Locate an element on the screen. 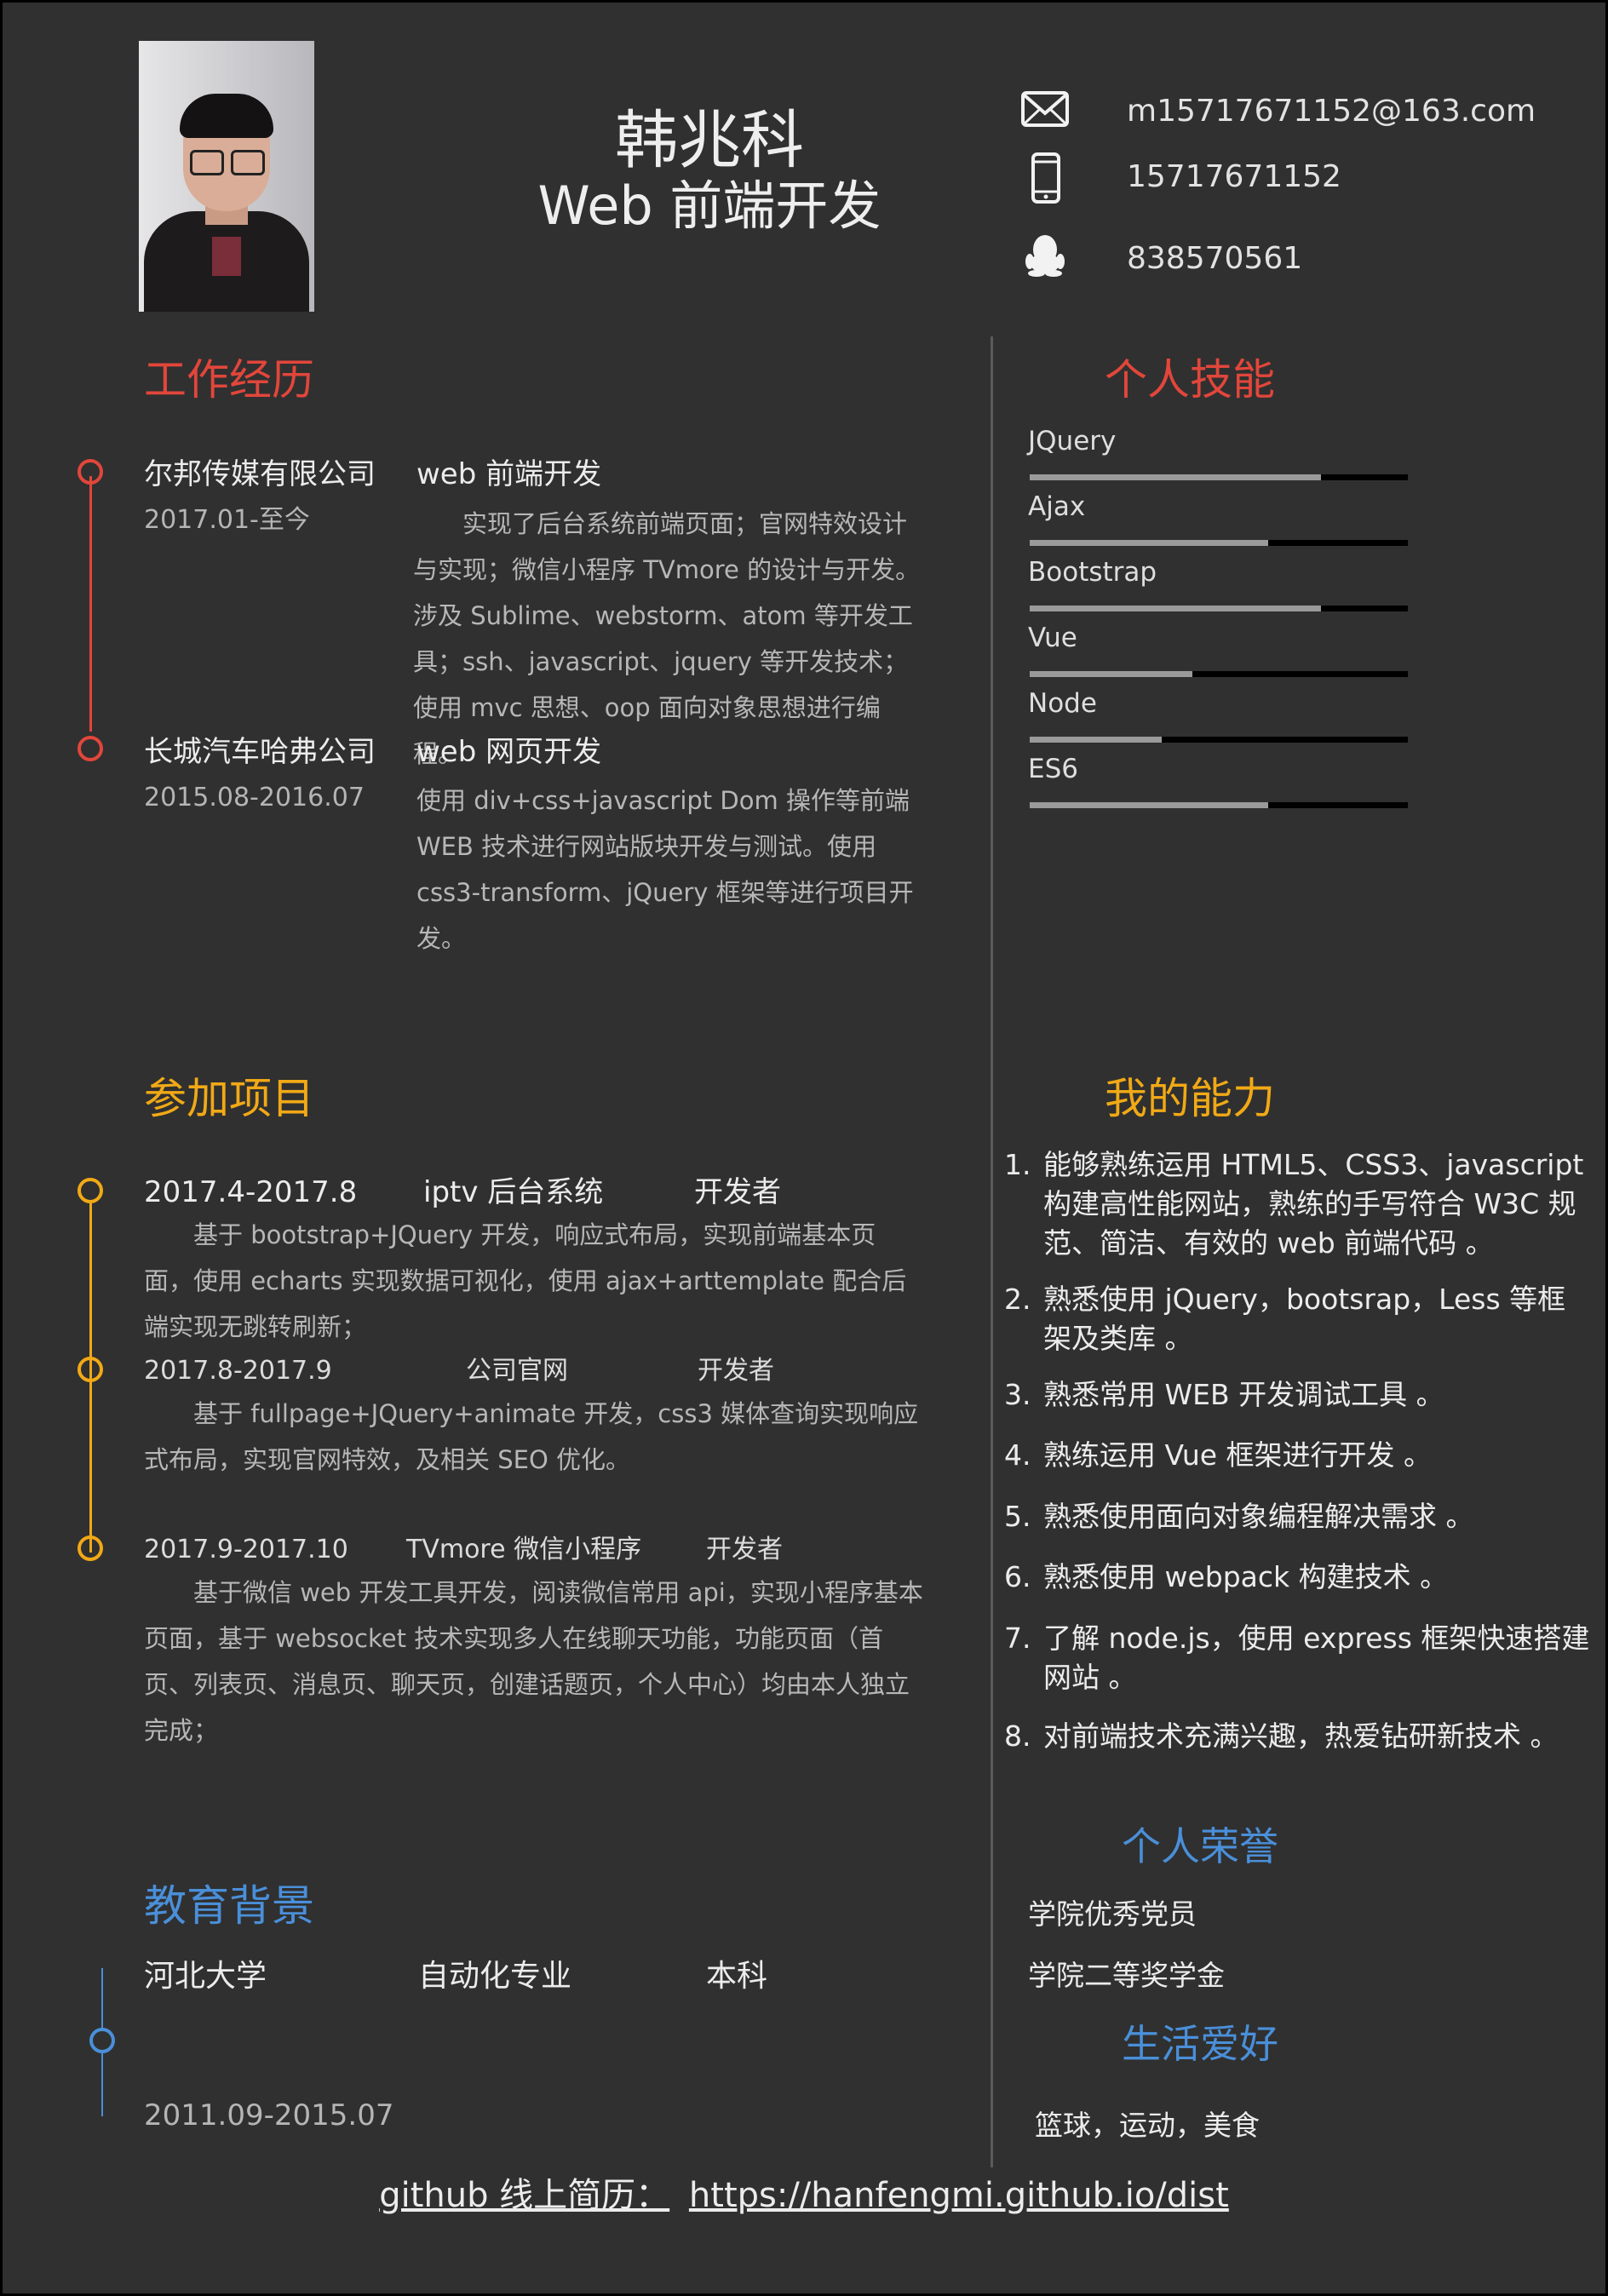 This screenshot has width=1608, height=2296. mobile-phone-icon is located at coordinates (1045, 178).